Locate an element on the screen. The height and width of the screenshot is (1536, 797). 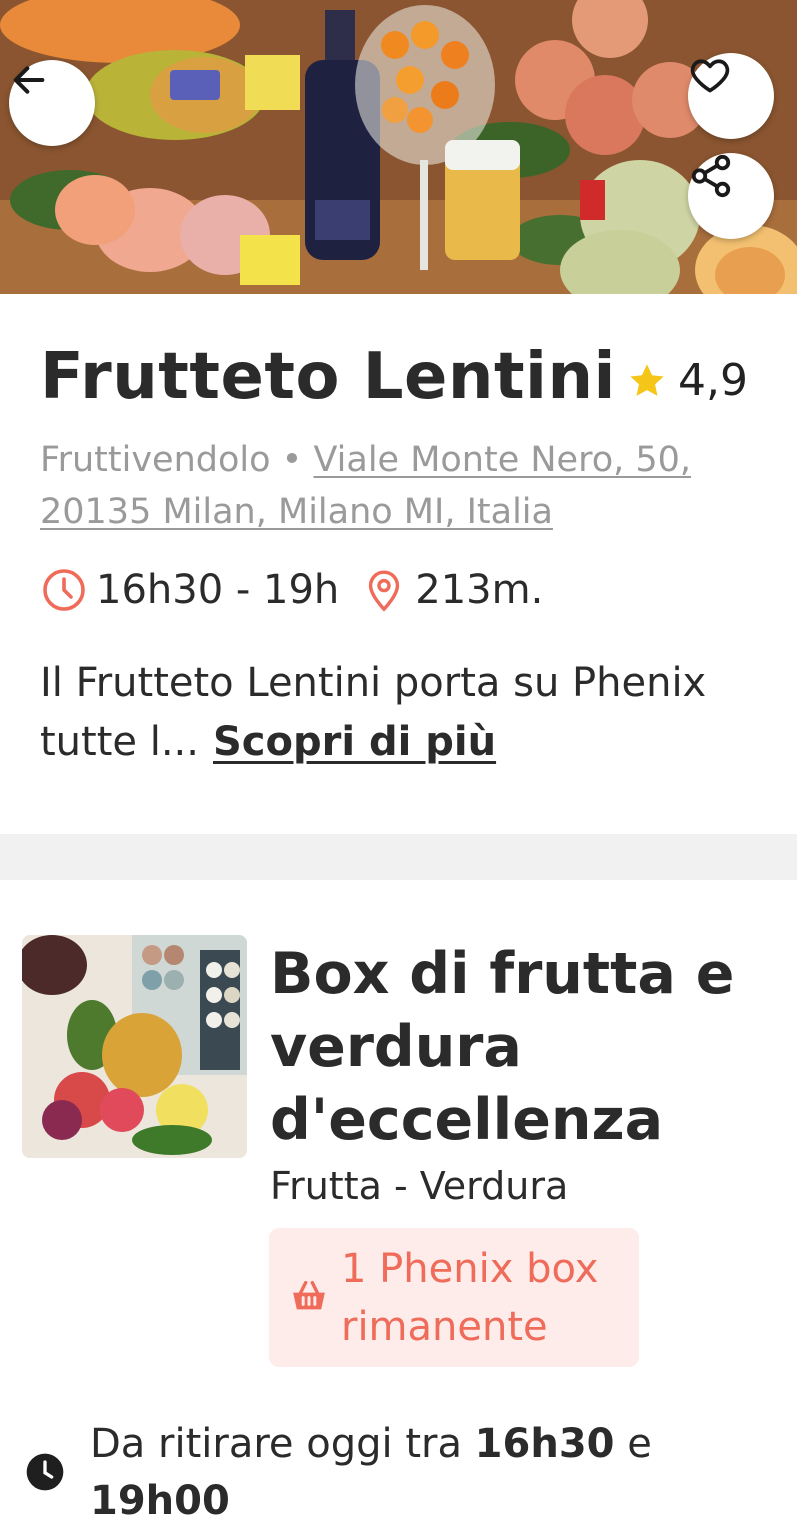
stock-badge: 1 Phenix box rimanente is located at coordinates (454, 1297).